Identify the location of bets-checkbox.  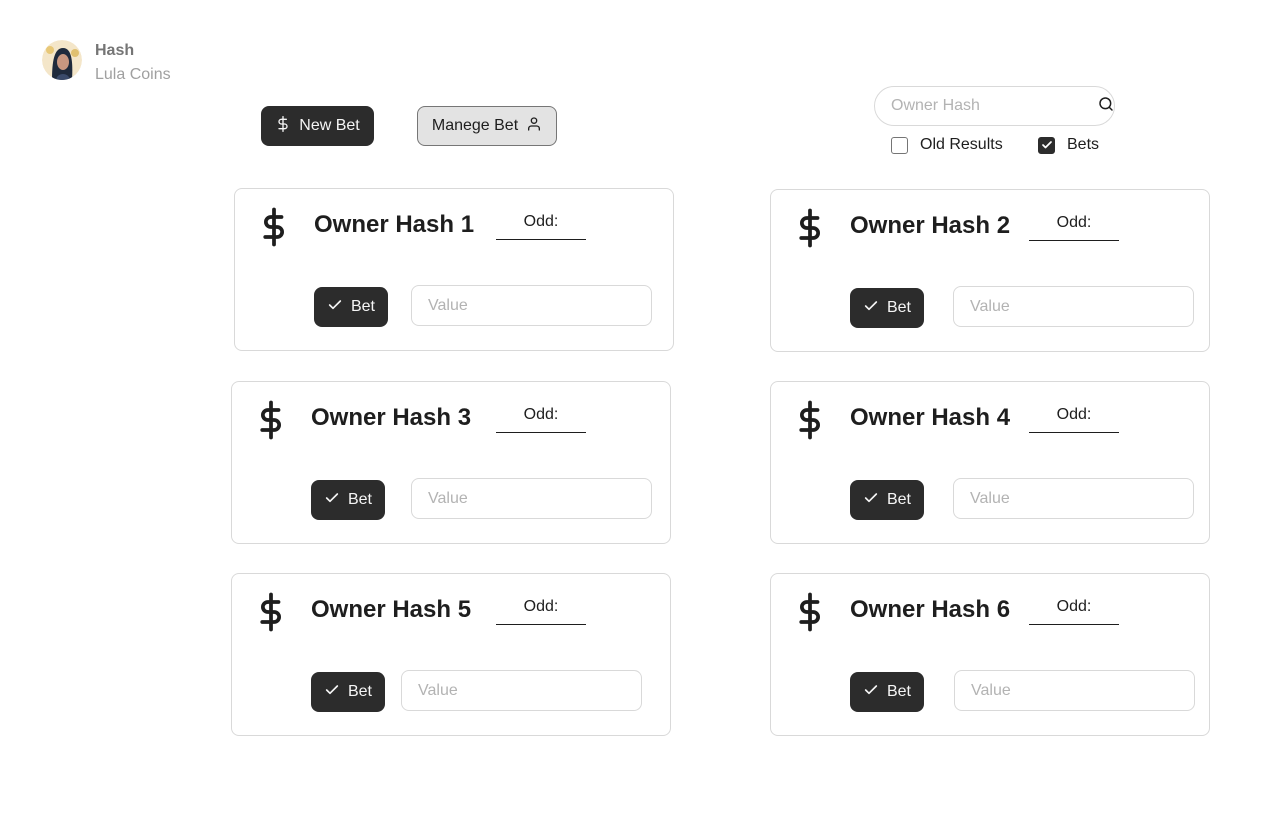
(1046, 145).